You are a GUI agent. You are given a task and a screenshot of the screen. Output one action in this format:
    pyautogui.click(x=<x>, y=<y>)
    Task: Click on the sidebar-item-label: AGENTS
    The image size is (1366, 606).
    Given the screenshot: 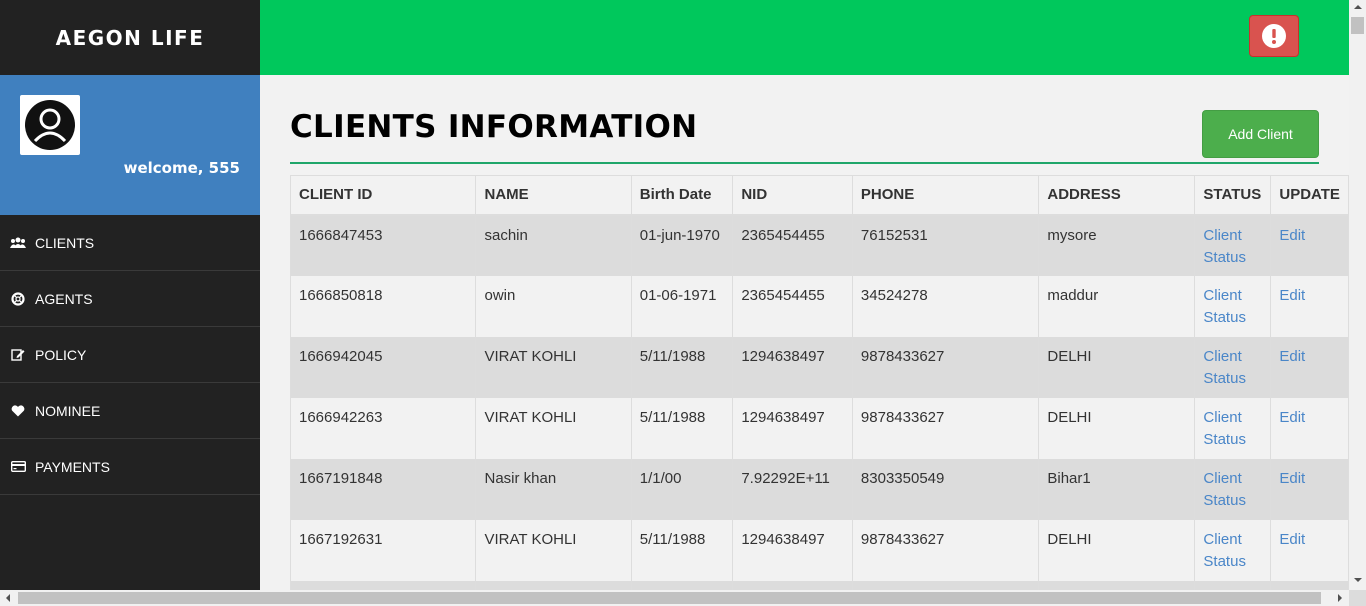 What is the action you would take?
    pyautogui.click(x=64, y=298)
    